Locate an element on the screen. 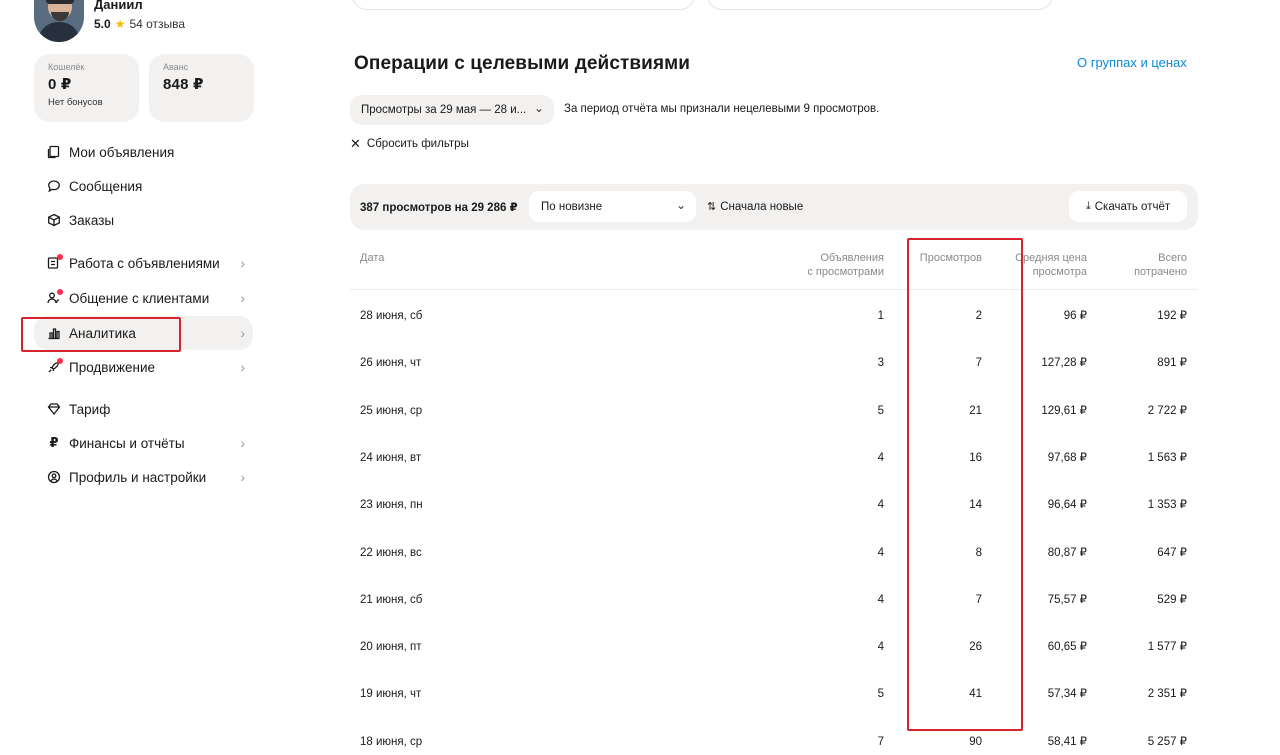  groups-prices-link: О группах и ценах is located at coordinates (1132, 62).